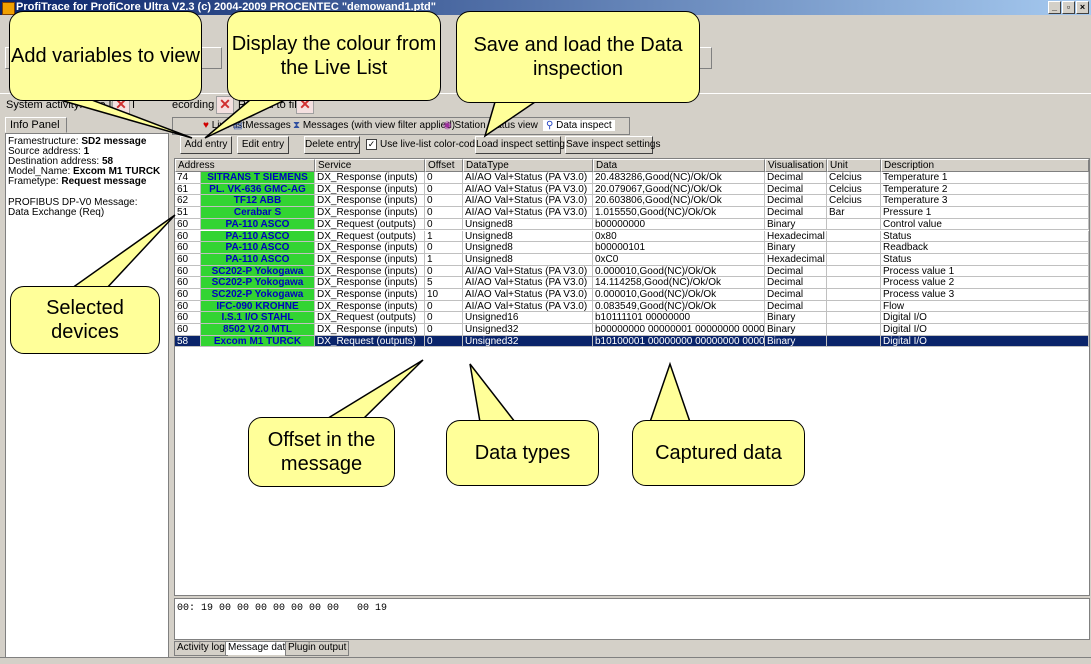 Image resolution: width=1091 pixels, height=664 pixels. Describe the element at coordinates (245, 119) in the screenshot. I see `pointer-display-colour` at that location.